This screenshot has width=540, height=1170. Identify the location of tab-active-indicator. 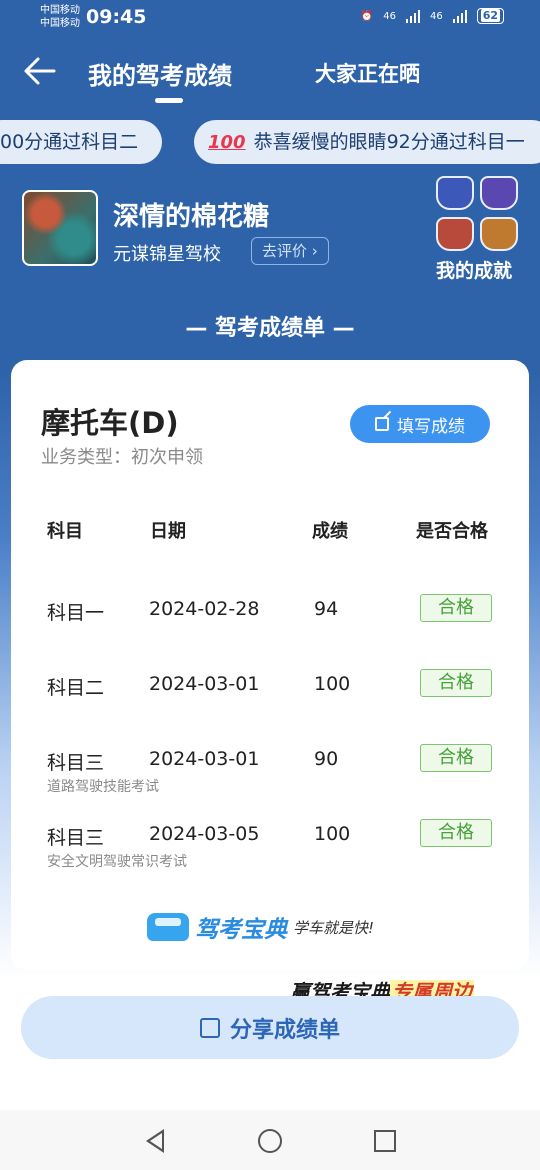
(169, 100).